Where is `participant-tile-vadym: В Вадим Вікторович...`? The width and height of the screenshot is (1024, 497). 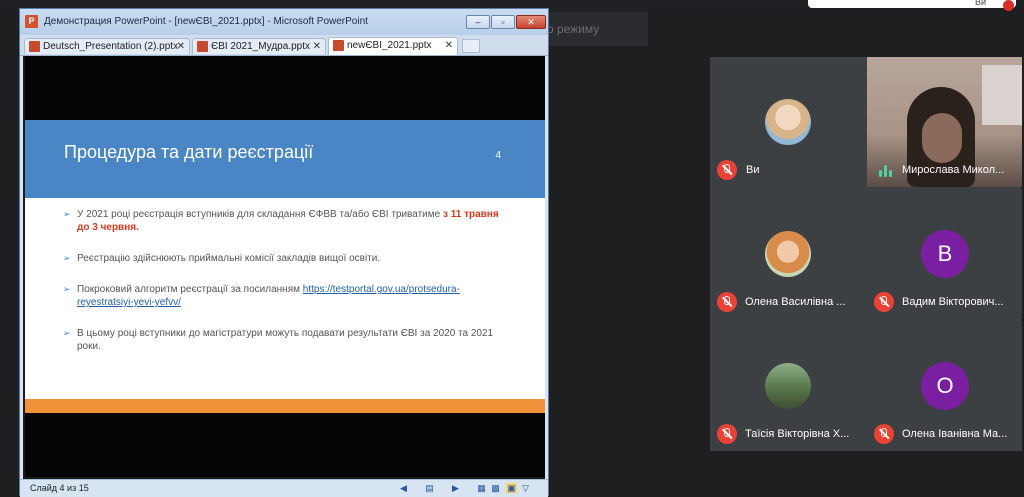
participant-tile-vadym: В Вадим Вікторович... is located at coordinates (944, 254).